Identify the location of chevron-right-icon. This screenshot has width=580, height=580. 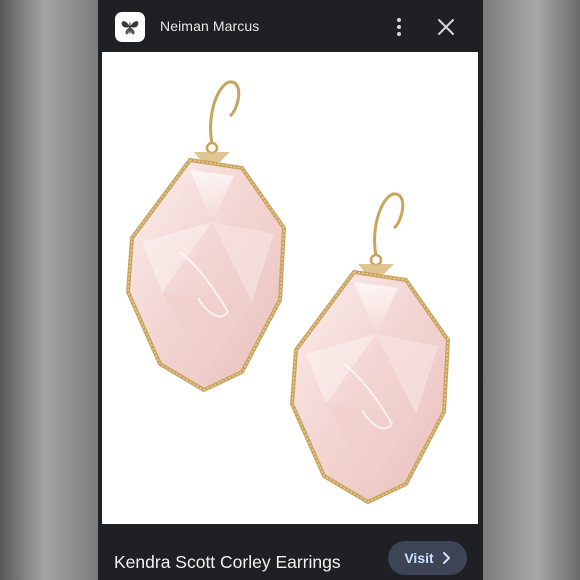
(446, 558).